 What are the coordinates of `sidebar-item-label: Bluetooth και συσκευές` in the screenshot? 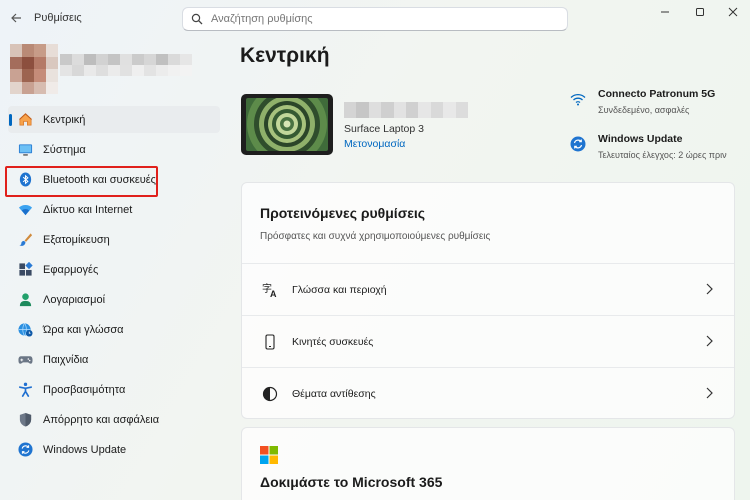 It's located at (99, 179).